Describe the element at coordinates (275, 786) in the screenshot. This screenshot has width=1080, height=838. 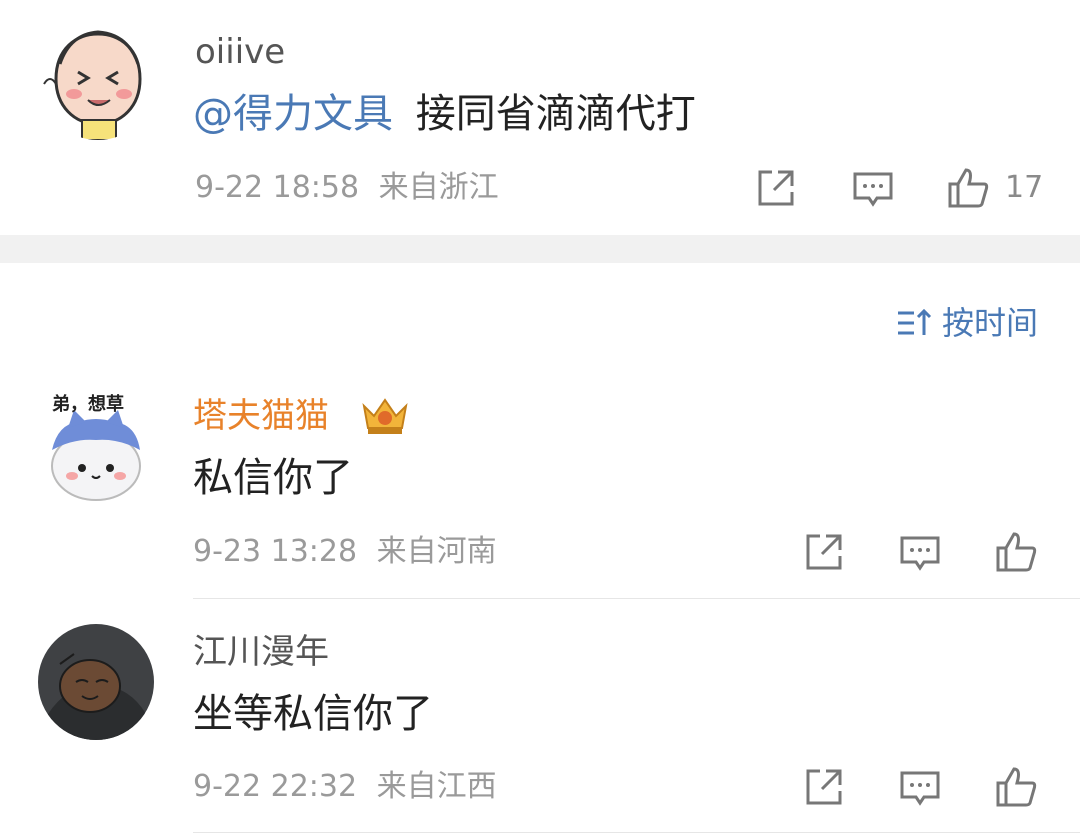
I see `timestamp: 9-22 22:32` at that location.